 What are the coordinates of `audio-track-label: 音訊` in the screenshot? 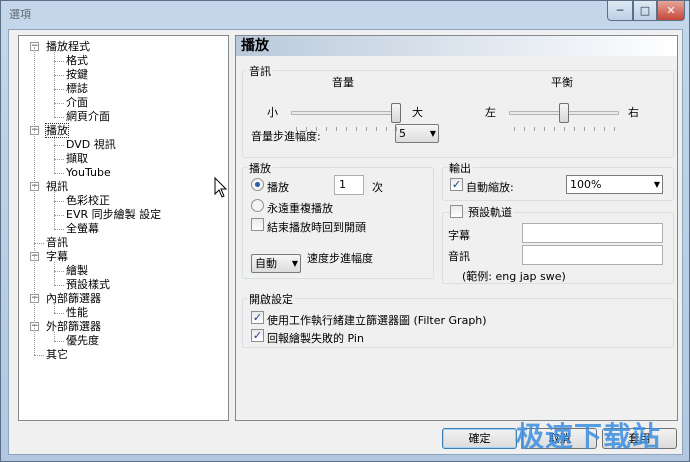 It's located at (459, 256).